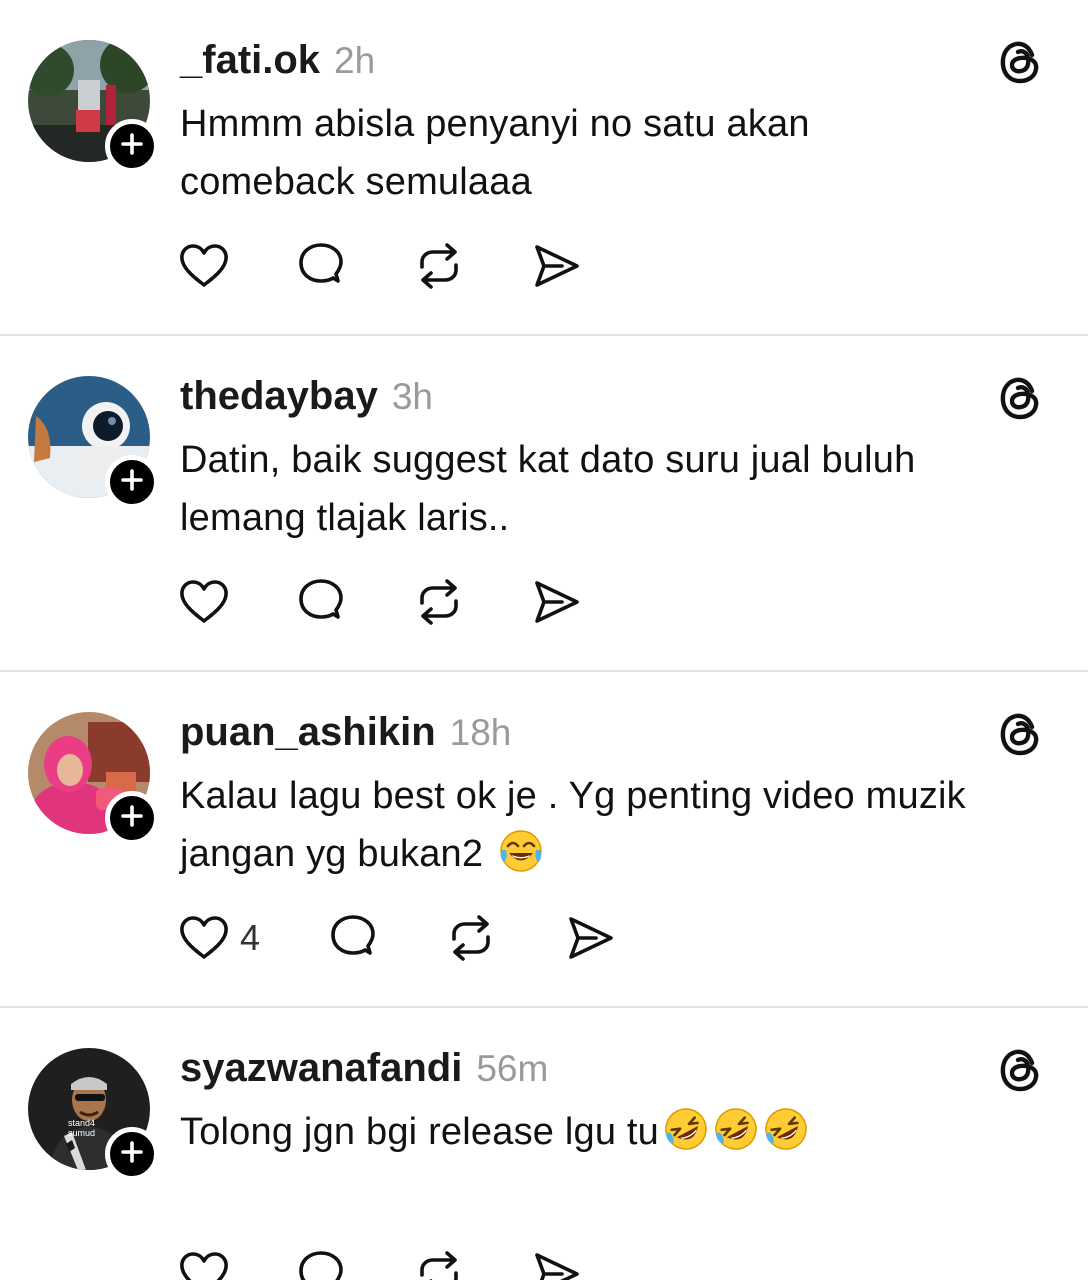 This screenshot has width=1088, height=1280. I want to click on face-with-tears-of-joy-emoji, so click(521, 851).